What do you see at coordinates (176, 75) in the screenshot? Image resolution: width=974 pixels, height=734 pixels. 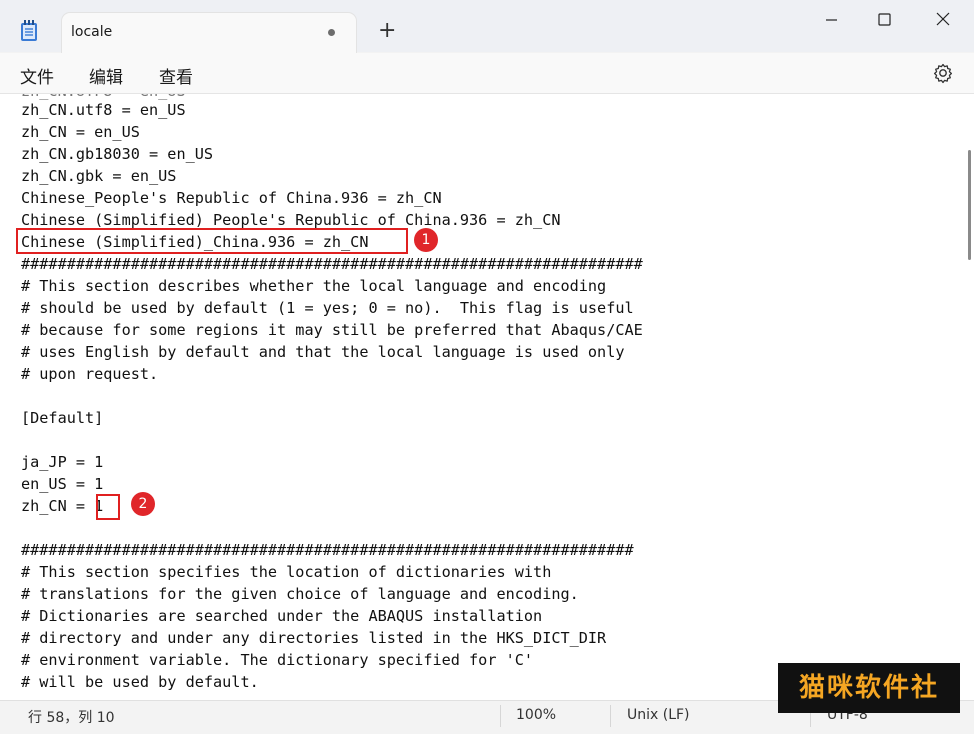 I see `menu-view: 查看` at bounding box center [176, 75].